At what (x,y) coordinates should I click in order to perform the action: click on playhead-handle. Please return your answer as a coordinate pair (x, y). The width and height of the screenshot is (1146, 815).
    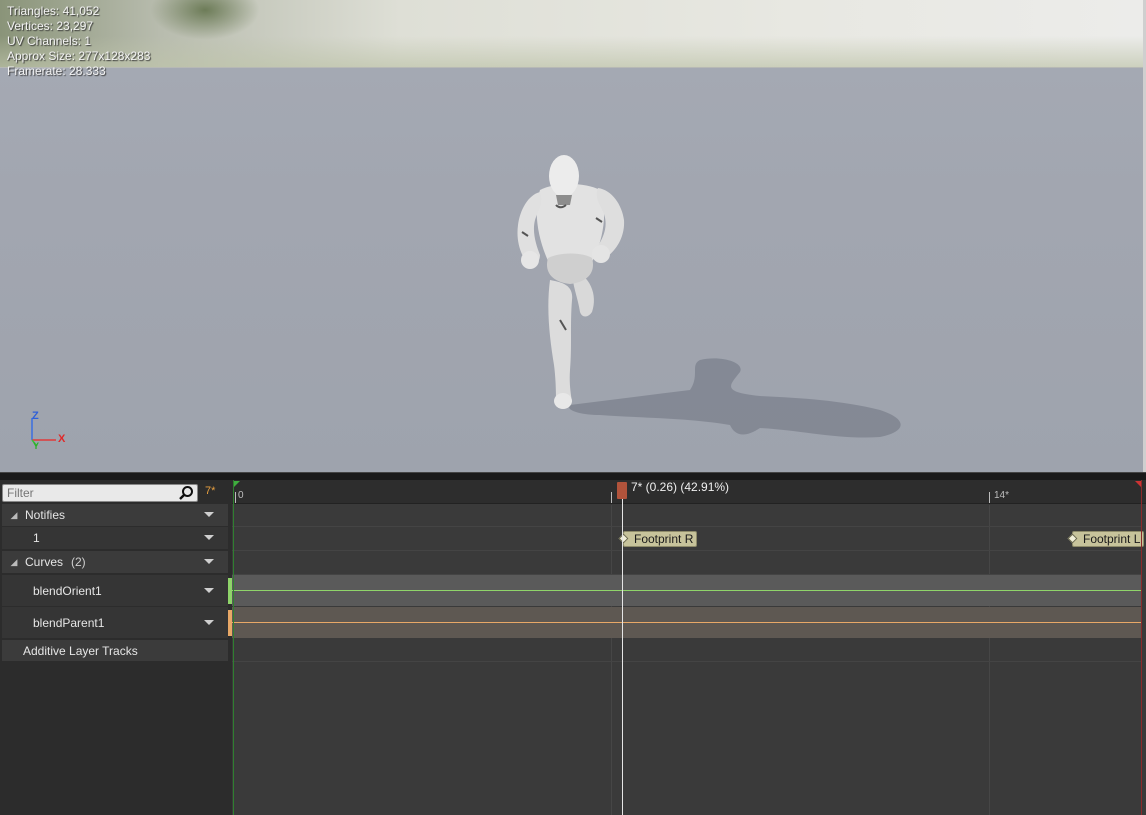
    Looking at the image, I should click on (622, 490).